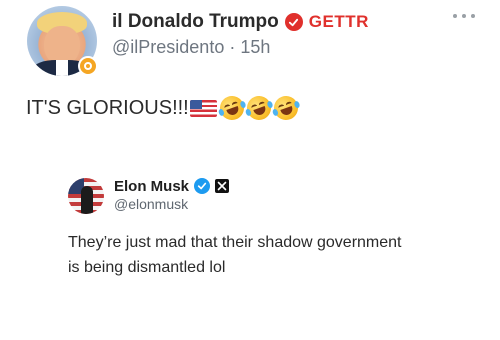 This screenshot has height=340, width=500. I want to click on influencer-badge-icon, so click(88, 66).